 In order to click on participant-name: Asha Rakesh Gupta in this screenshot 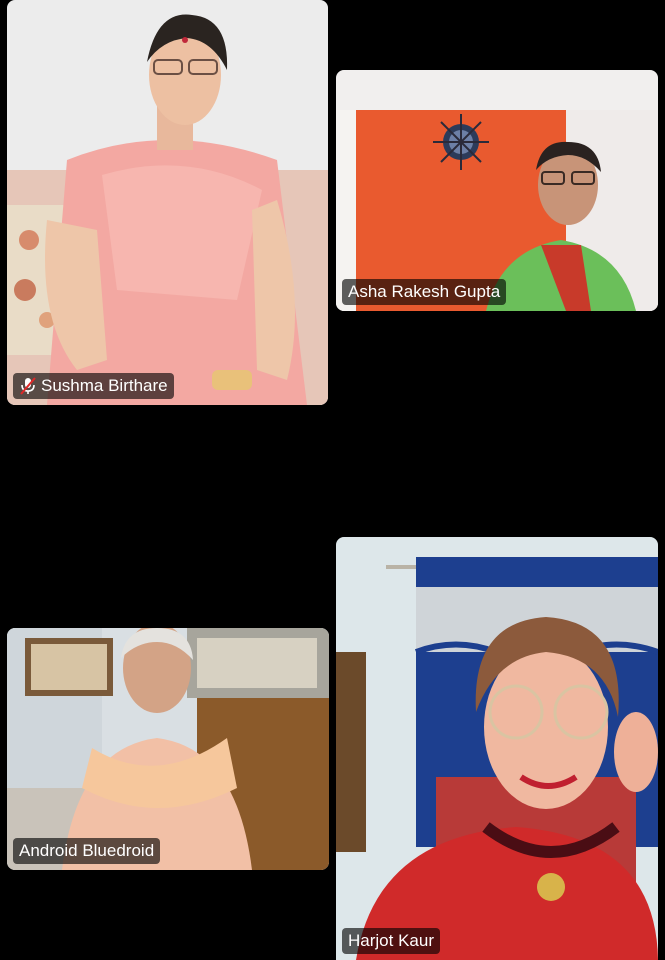, I will do `click(424, 291)`.